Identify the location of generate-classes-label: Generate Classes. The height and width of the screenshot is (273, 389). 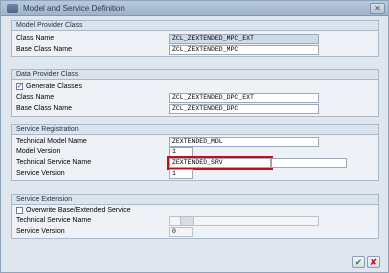
(54, 86).